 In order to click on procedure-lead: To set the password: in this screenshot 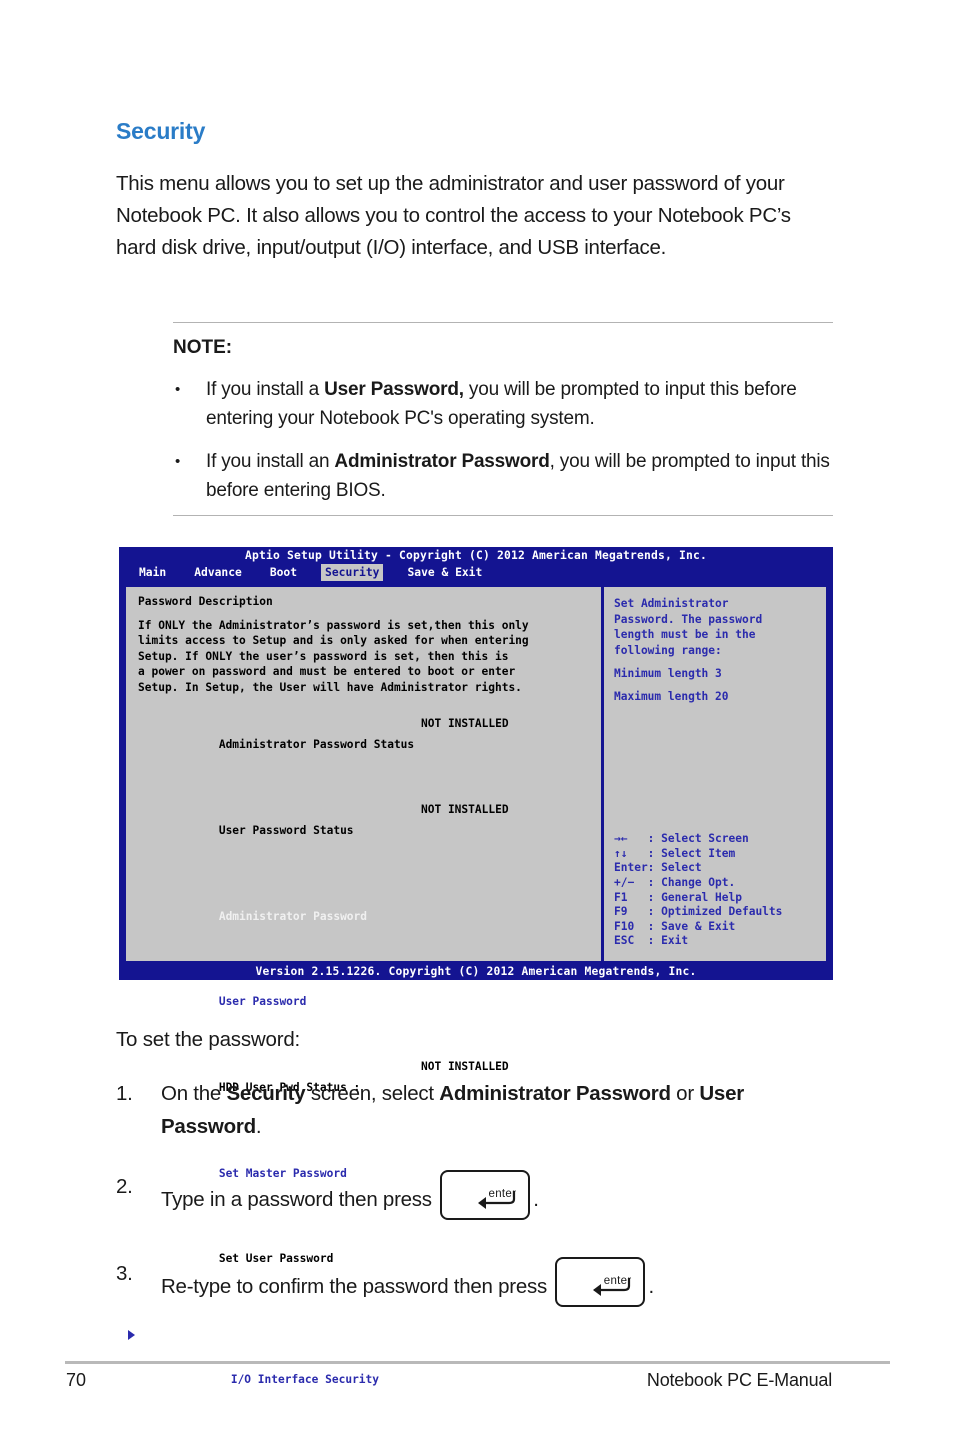, I will do `click(208, 1039)`.